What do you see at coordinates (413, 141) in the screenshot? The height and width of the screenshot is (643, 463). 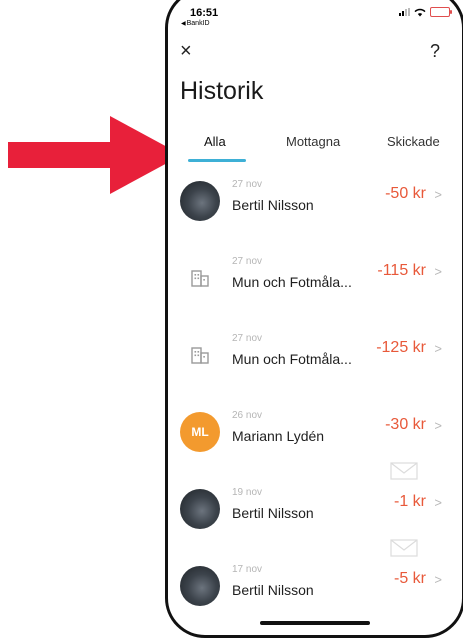 I see `tab-skickade: Skickade` at bounding box center [413, 141].